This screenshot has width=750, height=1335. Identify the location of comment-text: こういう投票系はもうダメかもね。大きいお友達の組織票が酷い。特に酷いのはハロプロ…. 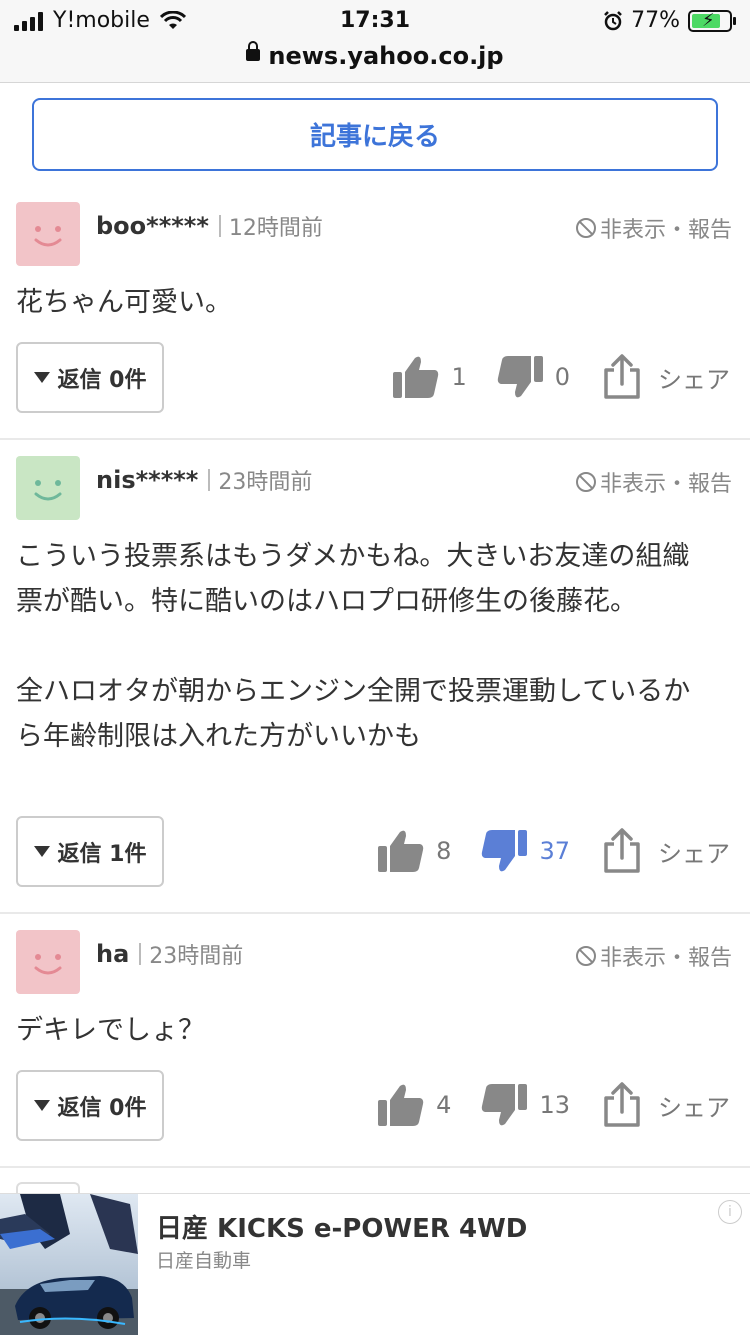
(353, 646).